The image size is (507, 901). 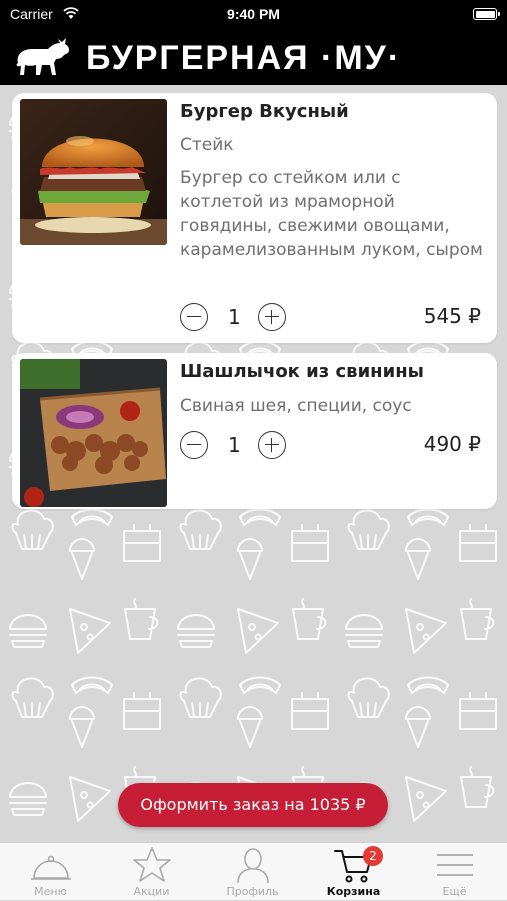 What do you see at coordinates (93, 433) in the screenshot?
I see `shashlik-photo` at bounding box center [93, 433].